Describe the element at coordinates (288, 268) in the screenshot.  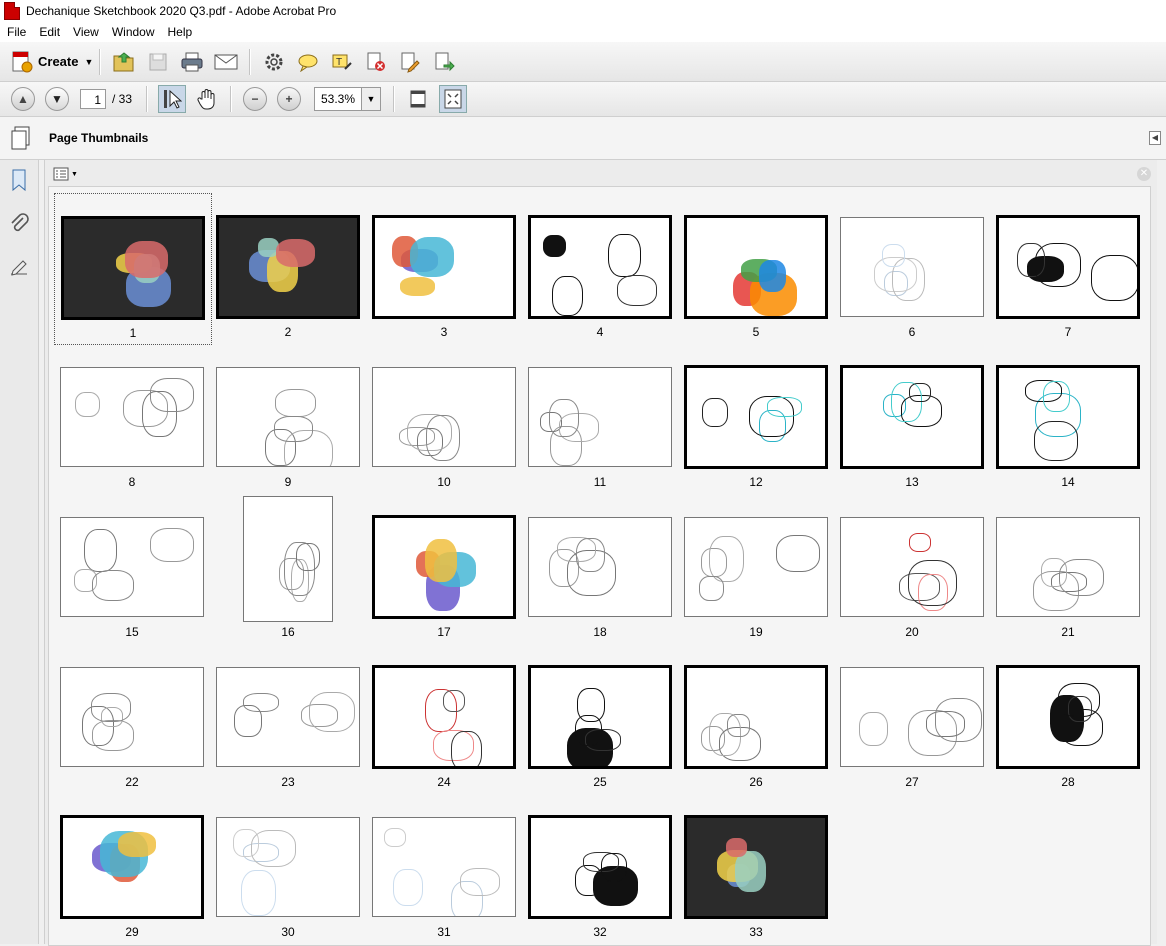
I see `page-thumbnail: 2` at that location.